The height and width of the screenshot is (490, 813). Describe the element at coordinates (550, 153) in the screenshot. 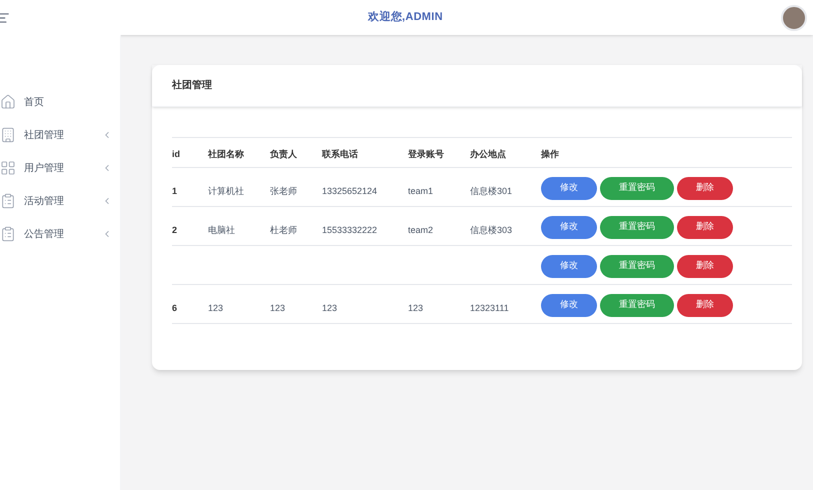

I see `column-header: 操作` at that location.